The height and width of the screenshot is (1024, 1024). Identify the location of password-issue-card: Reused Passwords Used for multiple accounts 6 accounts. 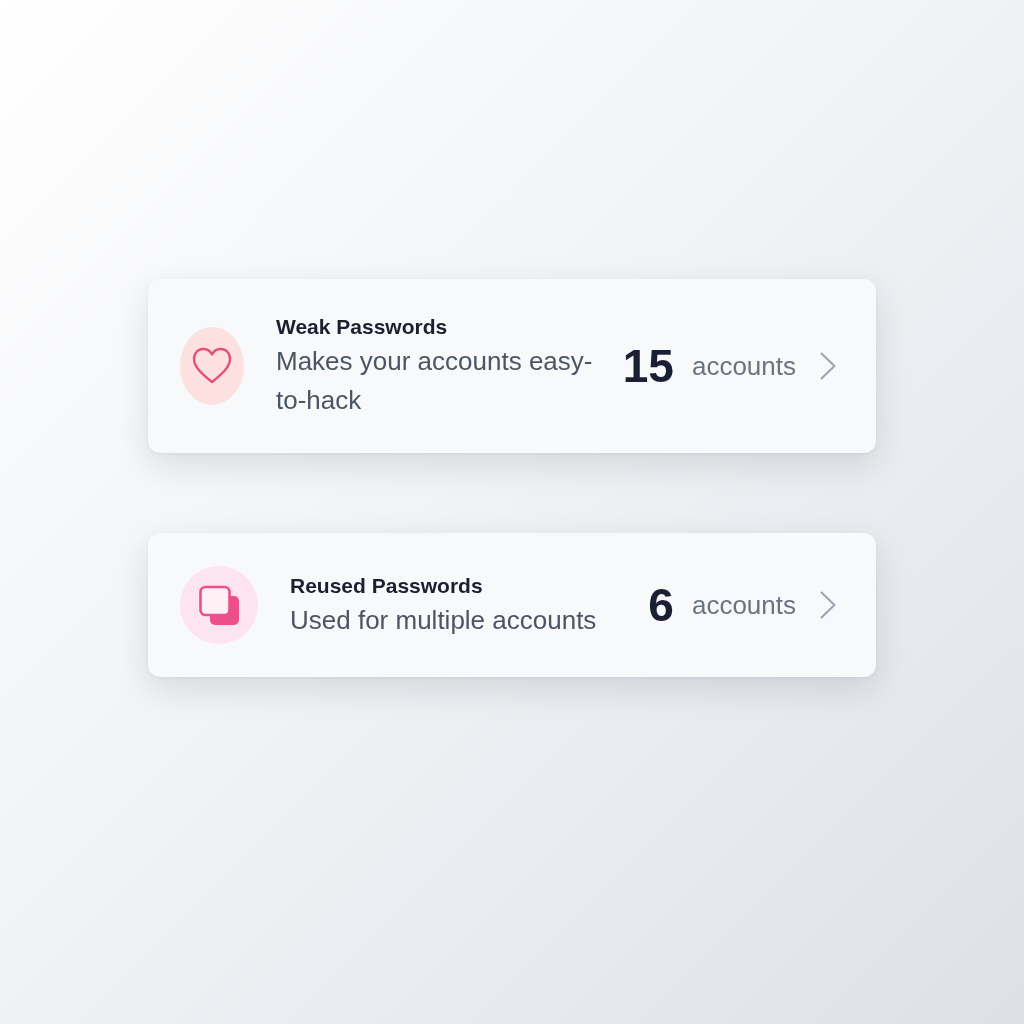
(512, 605).